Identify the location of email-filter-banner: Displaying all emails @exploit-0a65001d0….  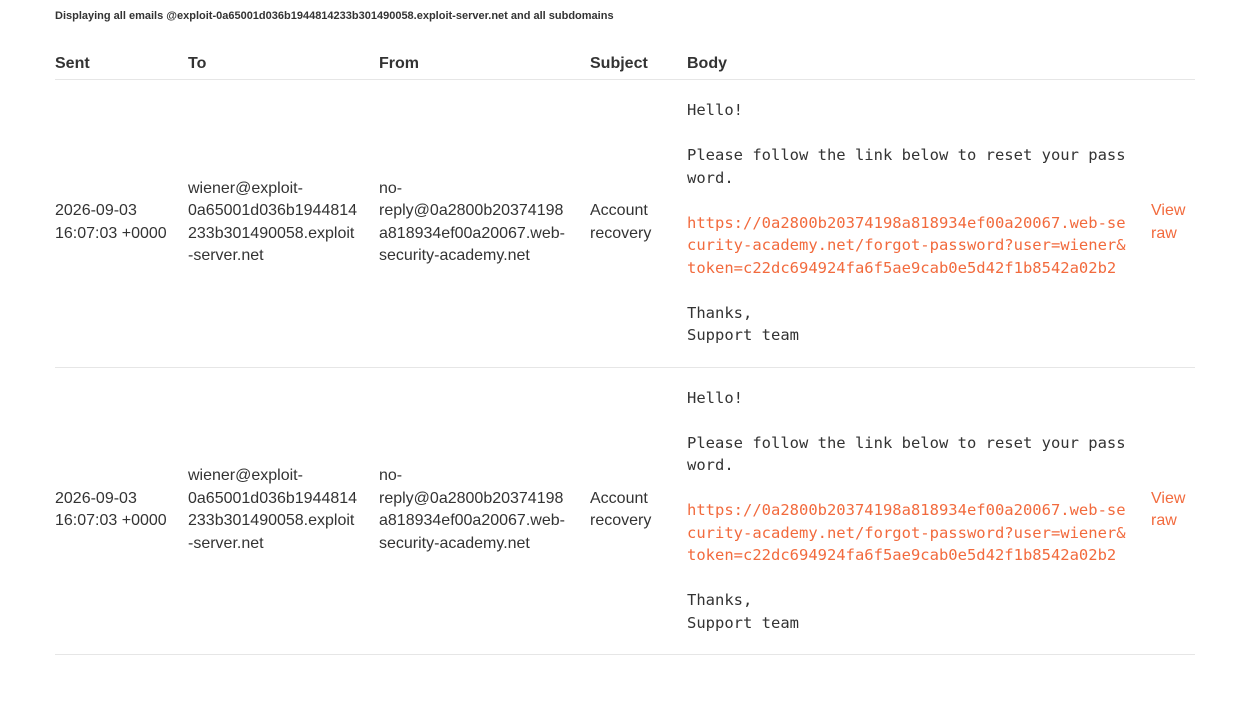
(334, 16).